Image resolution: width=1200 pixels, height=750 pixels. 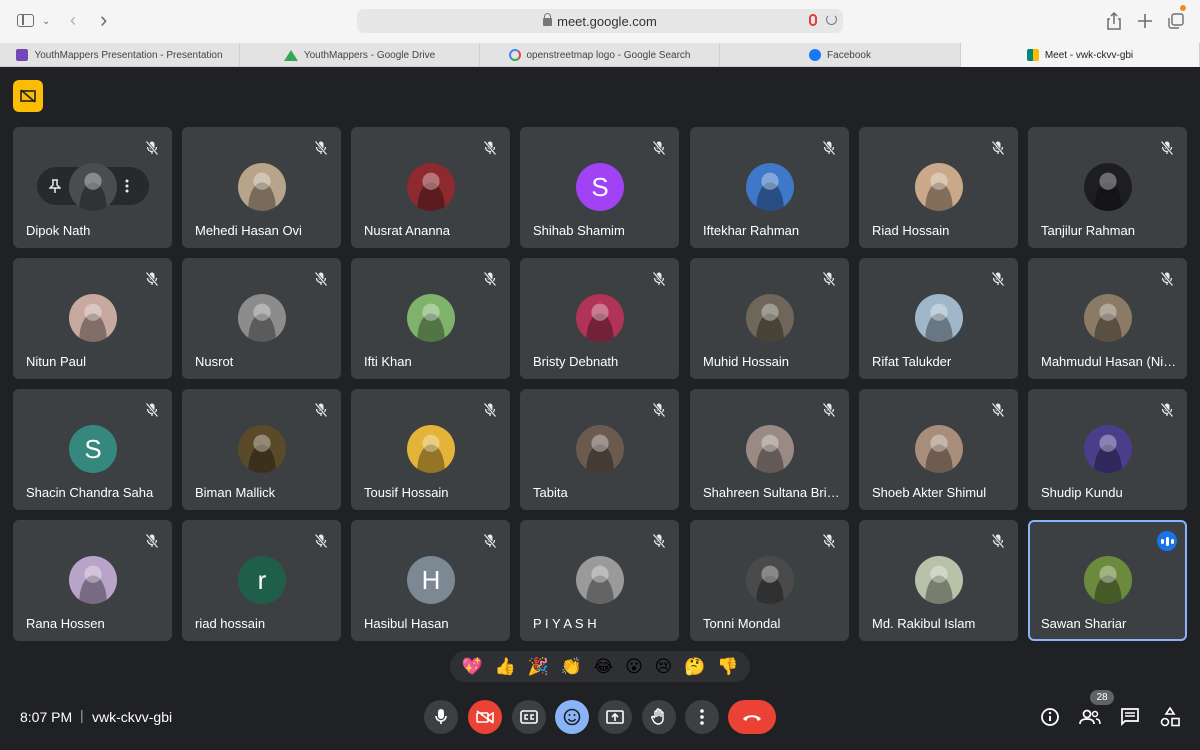 What do you see at coordinates (938, 187) in the screenshot?
I see `participant-tile: Riad Hossain` at bounding box center [938, 187].